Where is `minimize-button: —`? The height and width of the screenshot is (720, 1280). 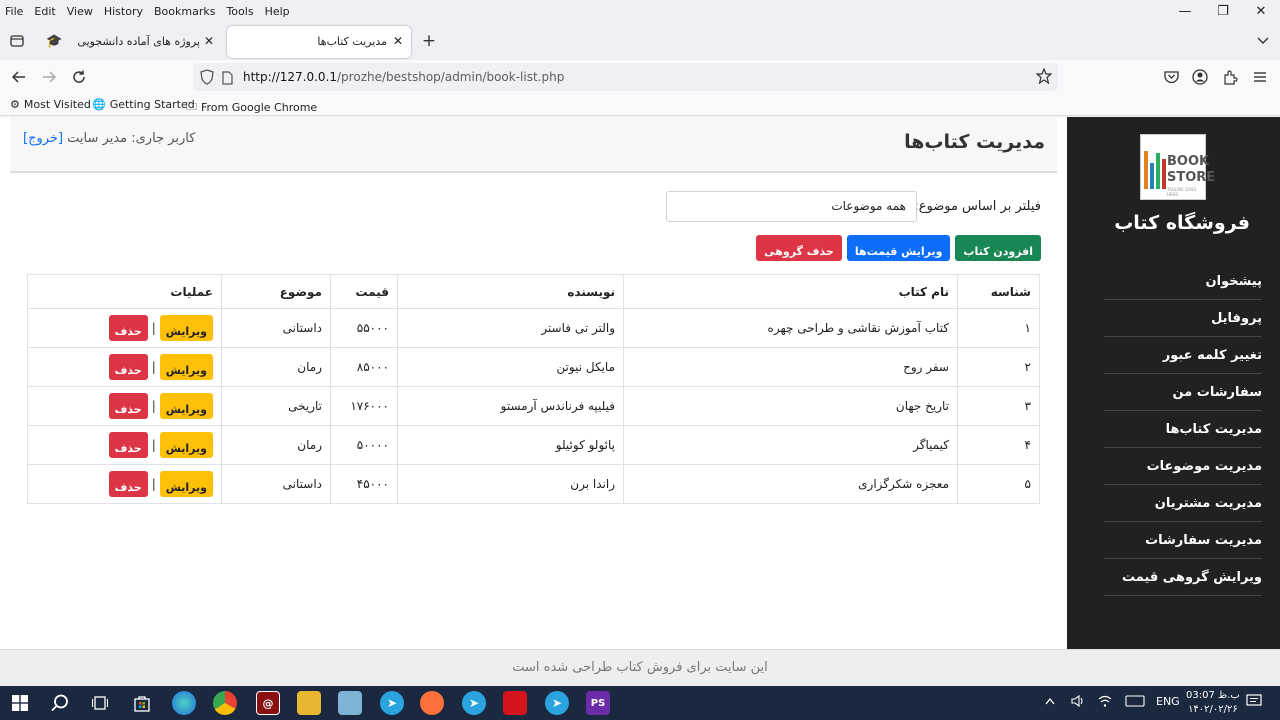
minimize-button: — is located at coordinates (1185, 11).